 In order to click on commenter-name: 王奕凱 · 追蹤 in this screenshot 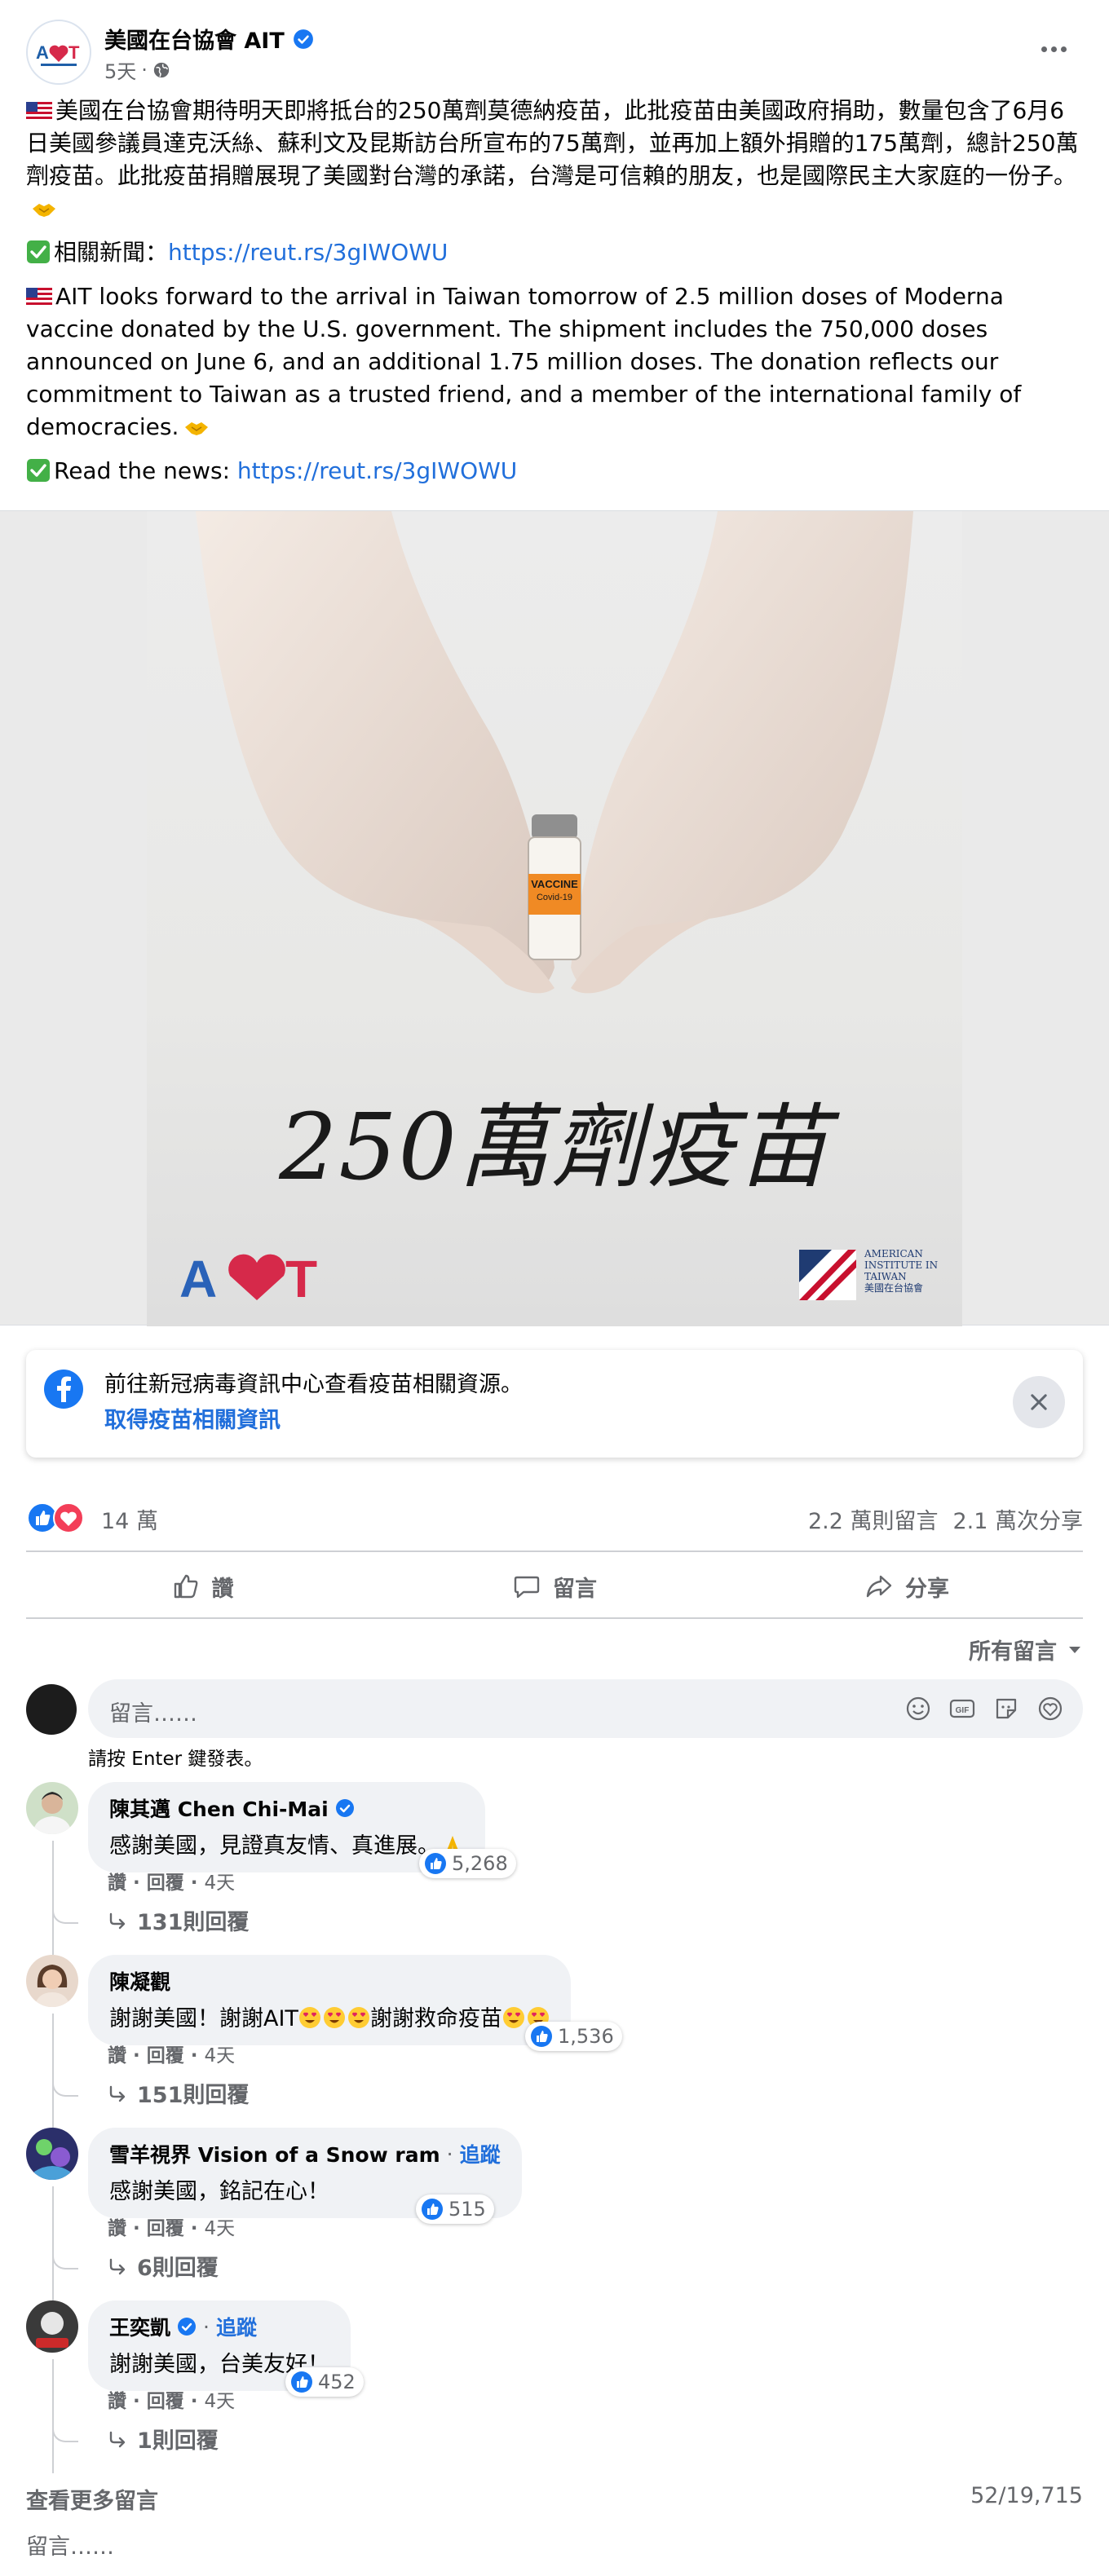, I will do `click(219, 2326)`.